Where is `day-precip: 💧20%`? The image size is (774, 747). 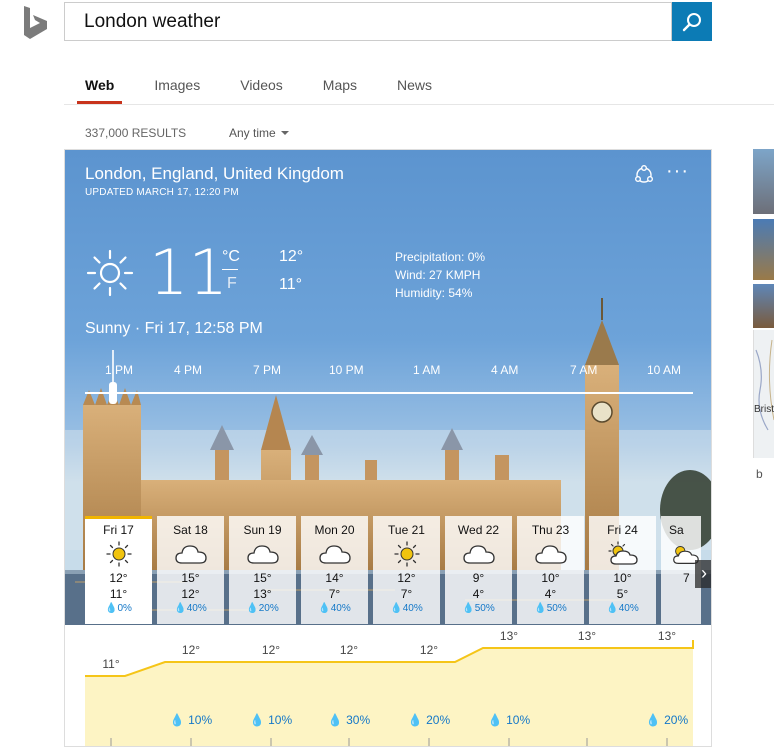 day-precip: 💧20% is located at coordinates (262, 608).